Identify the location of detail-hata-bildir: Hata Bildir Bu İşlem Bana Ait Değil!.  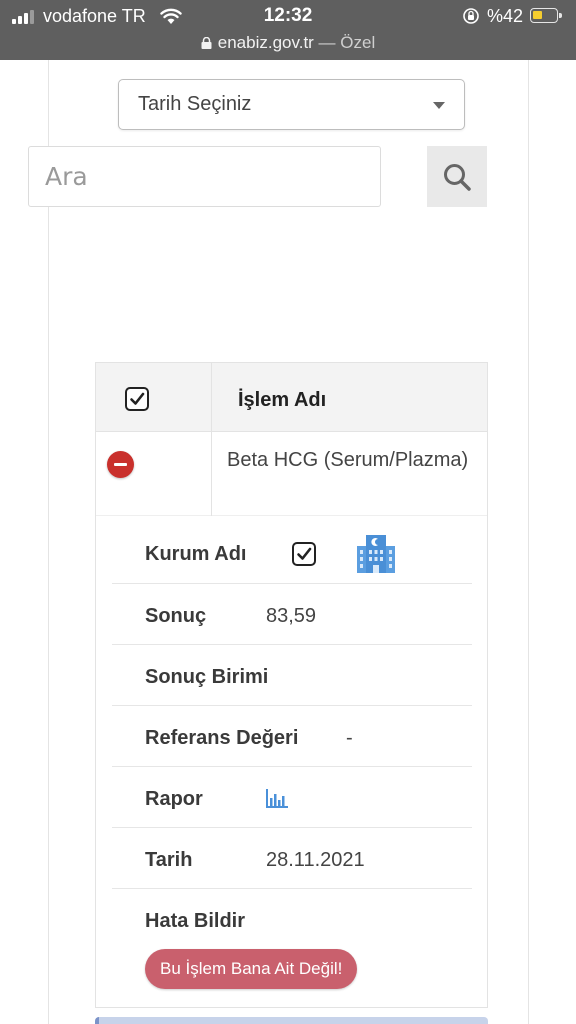
(292, 944).